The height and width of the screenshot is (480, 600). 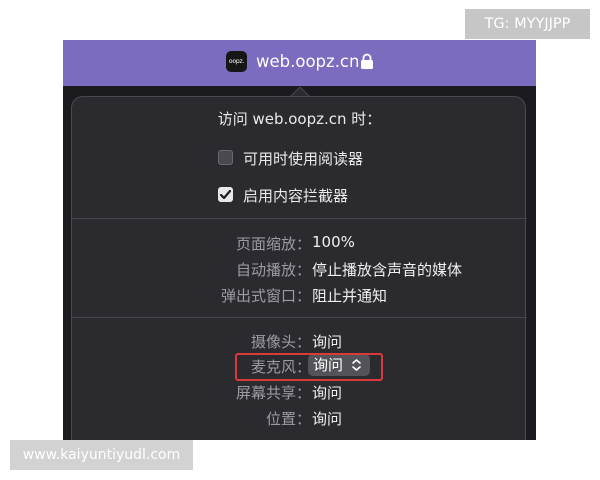 What do you see at coordinates (327, 418) in the screenshot?
I see `location-value: 询问` at bounding box center [327, 418].